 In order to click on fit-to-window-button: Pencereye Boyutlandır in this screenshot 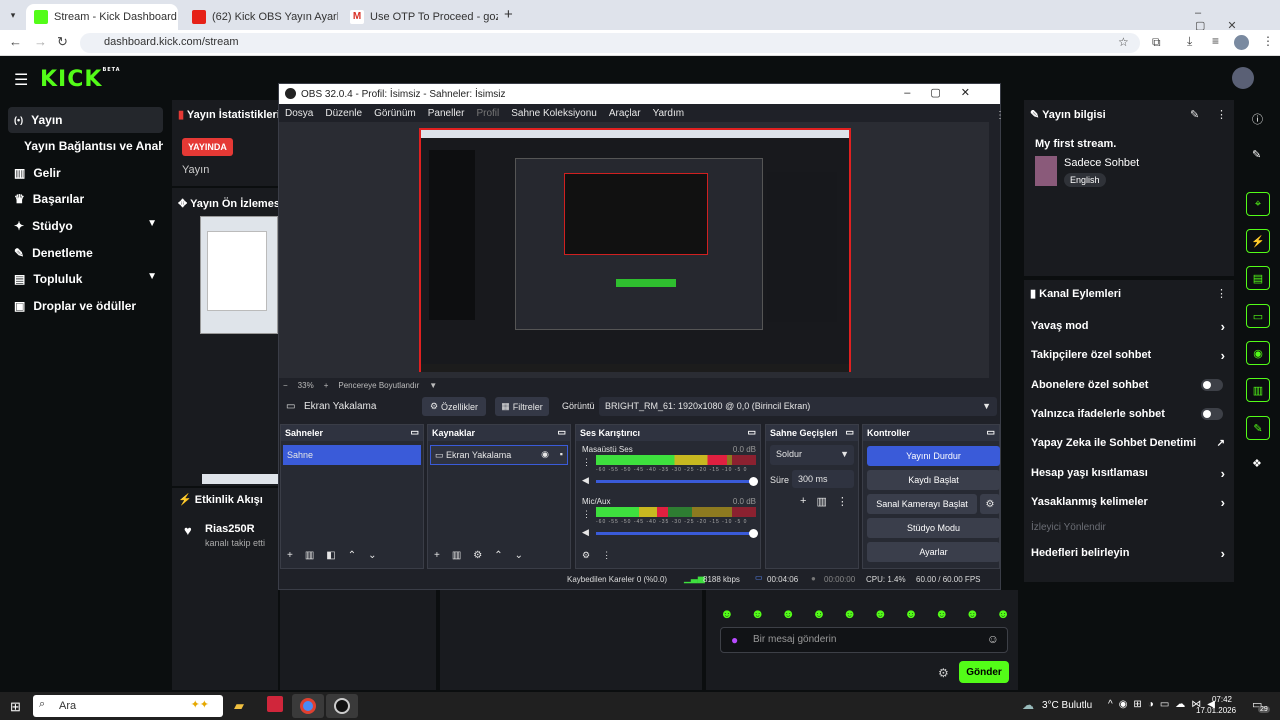, I will do `click(378, 385)`.